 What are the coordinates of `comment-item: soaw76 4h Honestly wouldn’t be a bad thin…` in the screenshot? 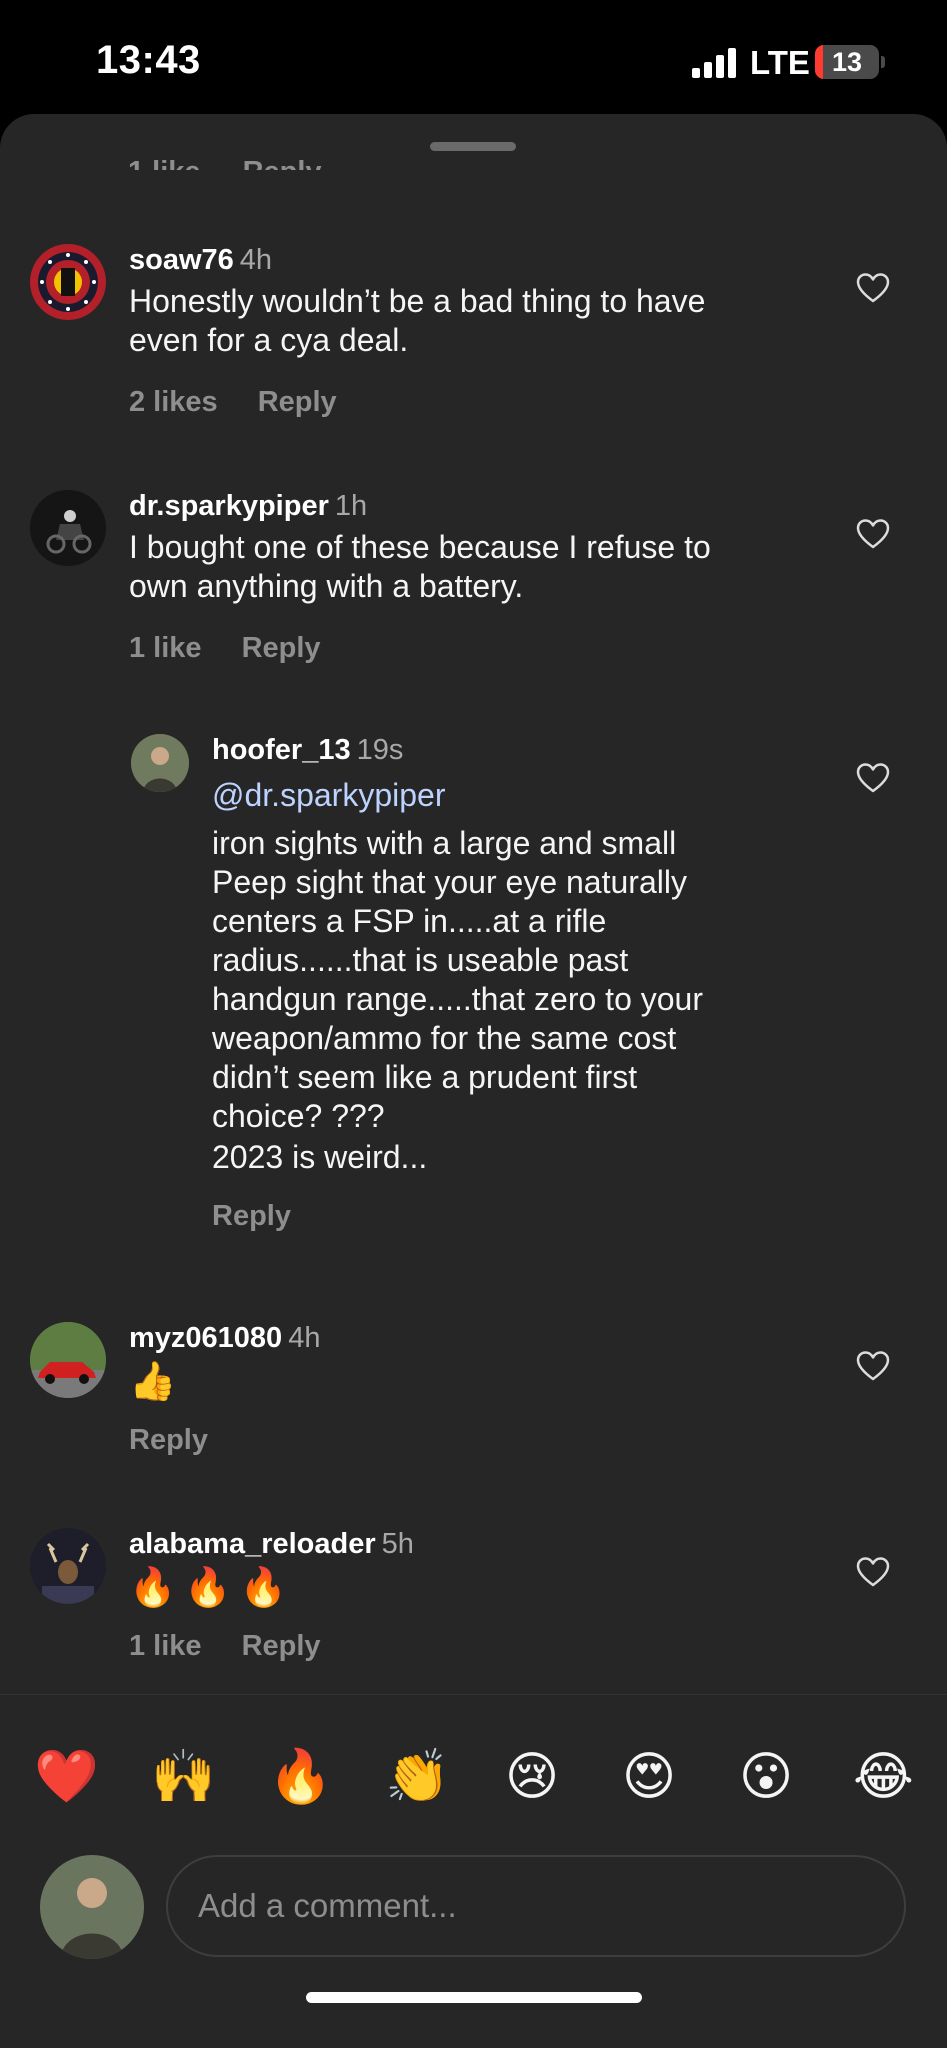 It's located at (473, 344).